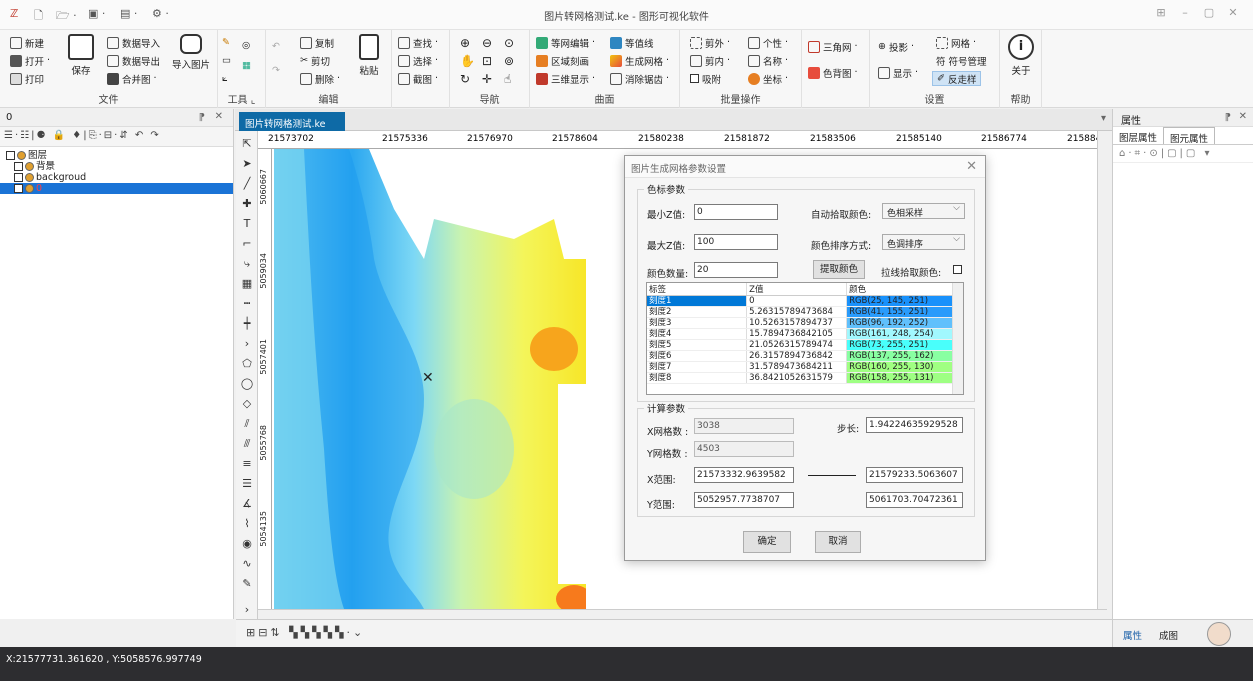 The width and height of the screenshot is (1253, 681). What do you see at coordinates (800, 367) in the screenshot?
I see `table-row: 刻度7 31.5789473684211 RGB(160, 255, 130)` at bounding box center [800, 367].